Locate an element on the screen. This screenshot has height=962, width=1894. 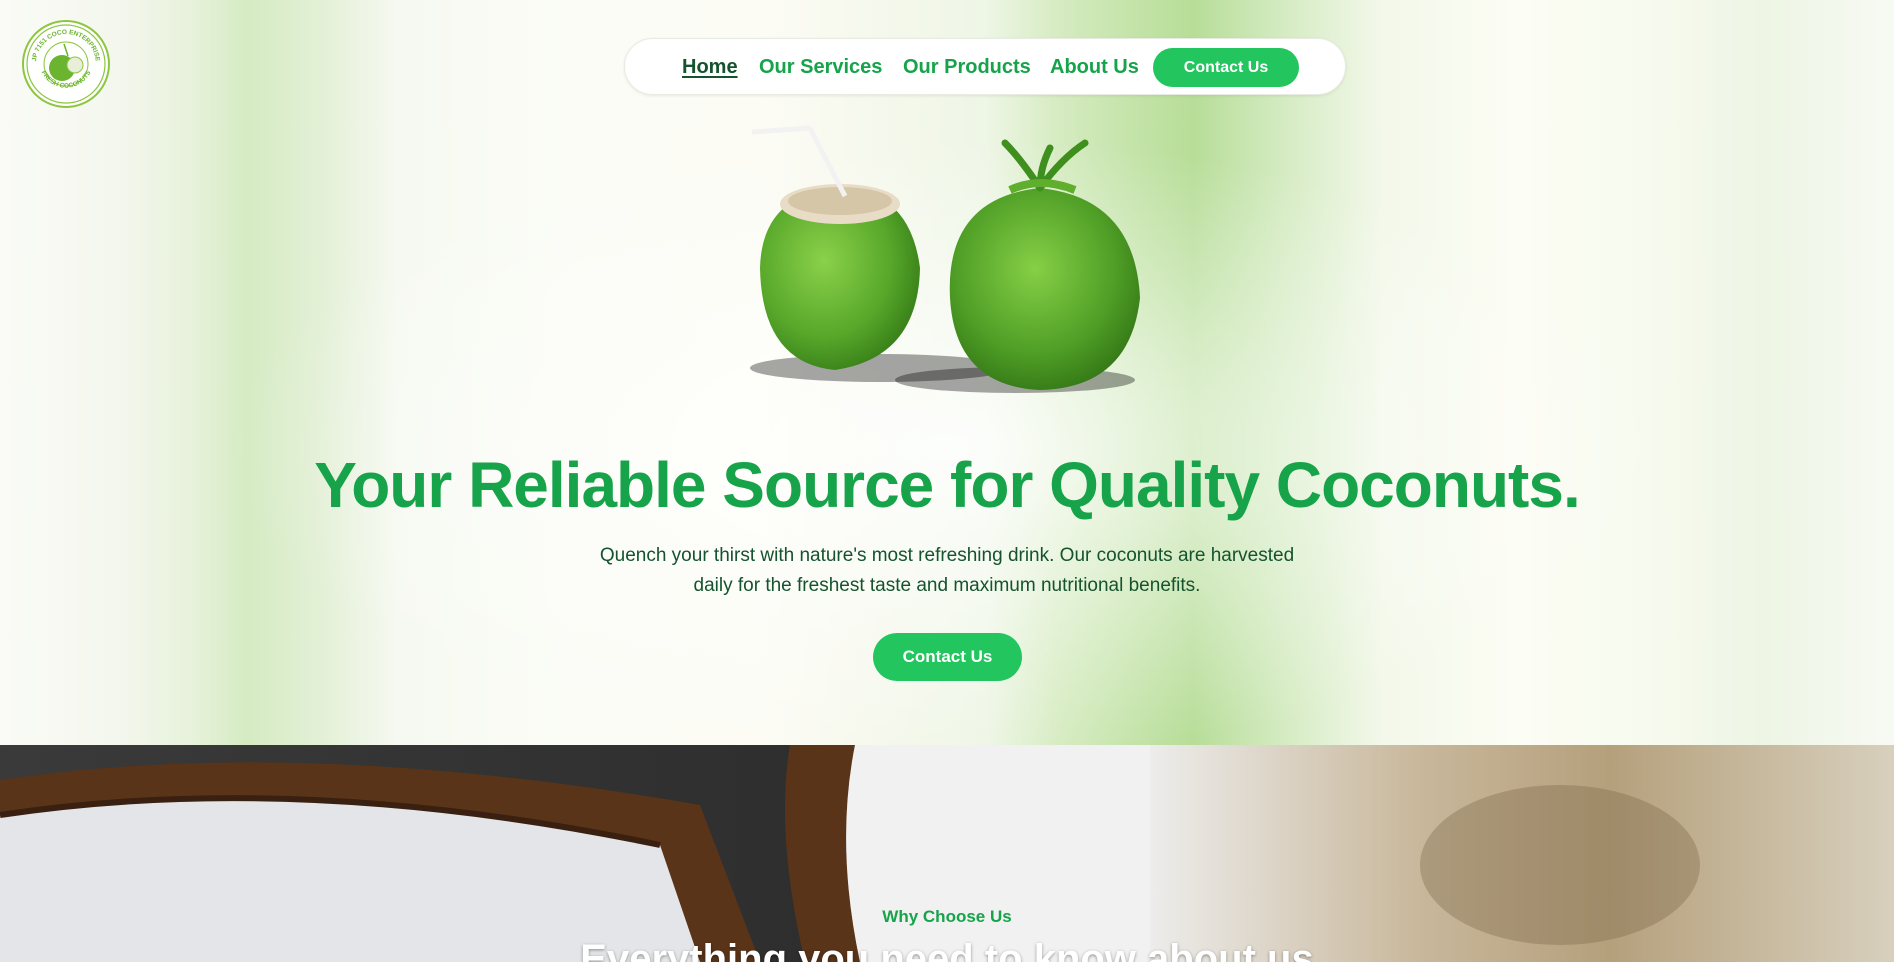
section-title: Everything you need to know about us is located at coordinates (947, 949).